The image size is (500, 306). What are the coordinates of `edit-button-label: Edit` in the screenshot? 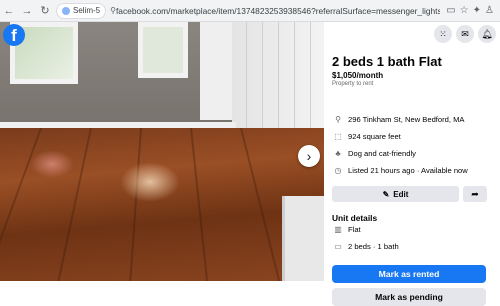 It's located at (401, 194).